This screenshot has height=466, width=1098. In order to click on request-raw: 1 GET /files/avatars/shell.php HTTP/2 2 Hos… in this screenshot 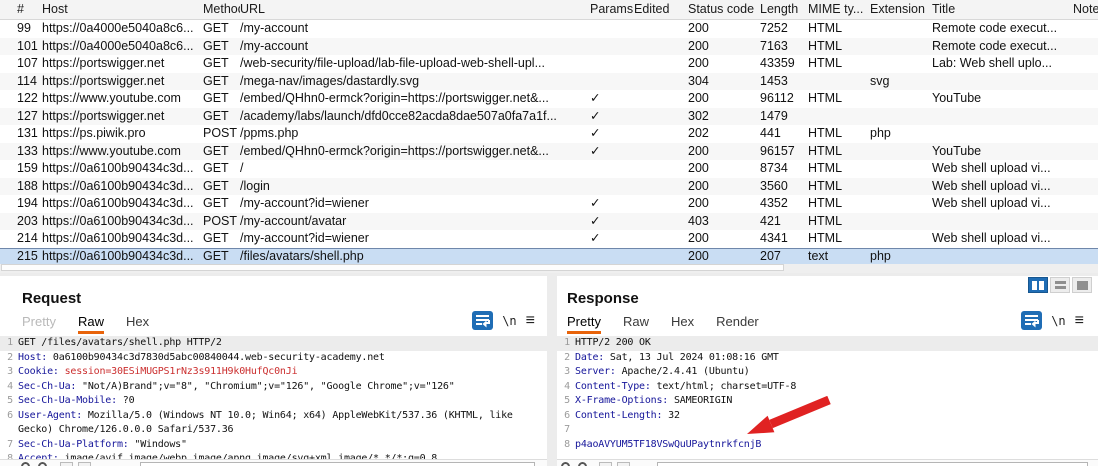, I will do `click(273, 401)`.